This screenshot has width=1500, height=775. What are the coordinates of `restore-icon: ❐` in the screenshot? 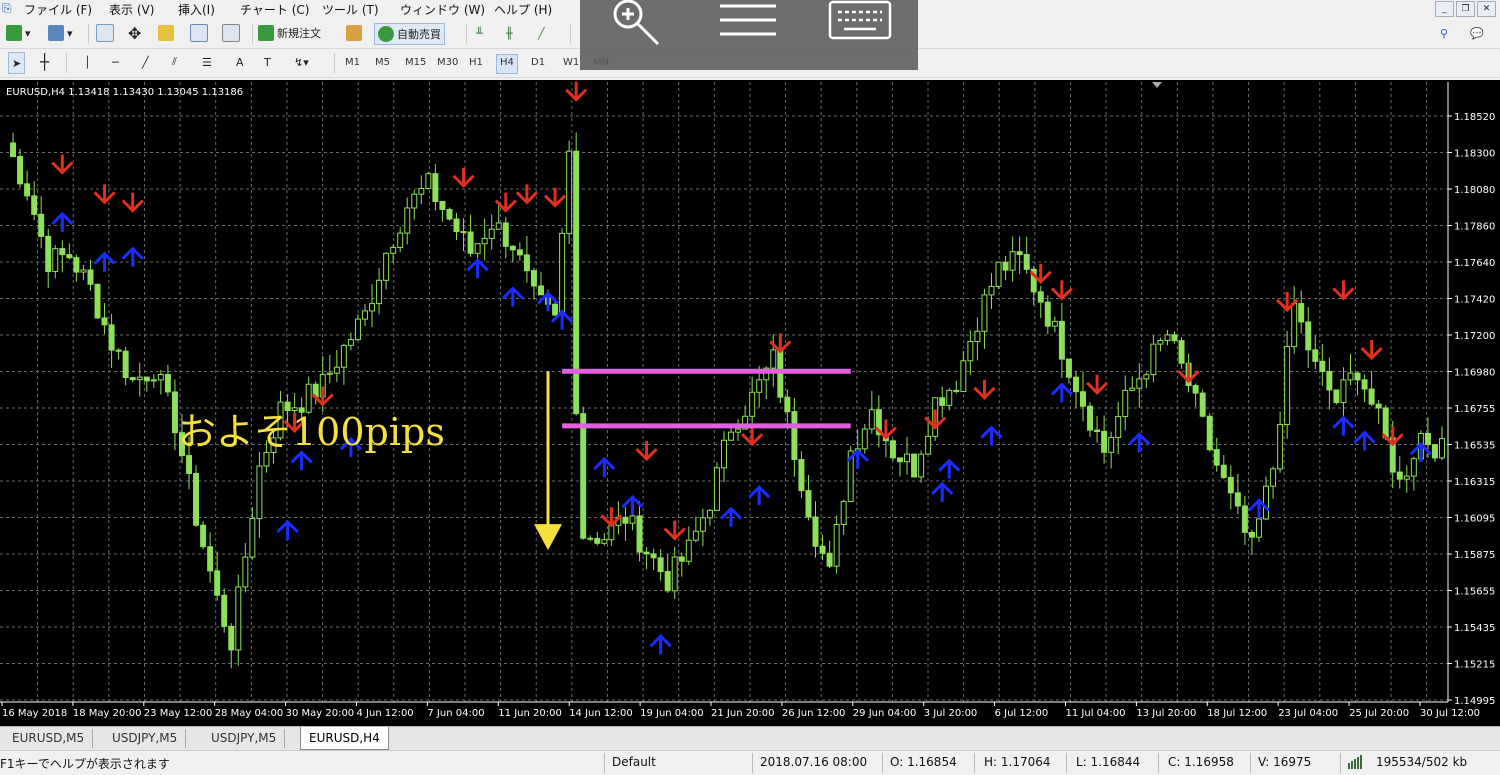 It's located at (1465, 9).